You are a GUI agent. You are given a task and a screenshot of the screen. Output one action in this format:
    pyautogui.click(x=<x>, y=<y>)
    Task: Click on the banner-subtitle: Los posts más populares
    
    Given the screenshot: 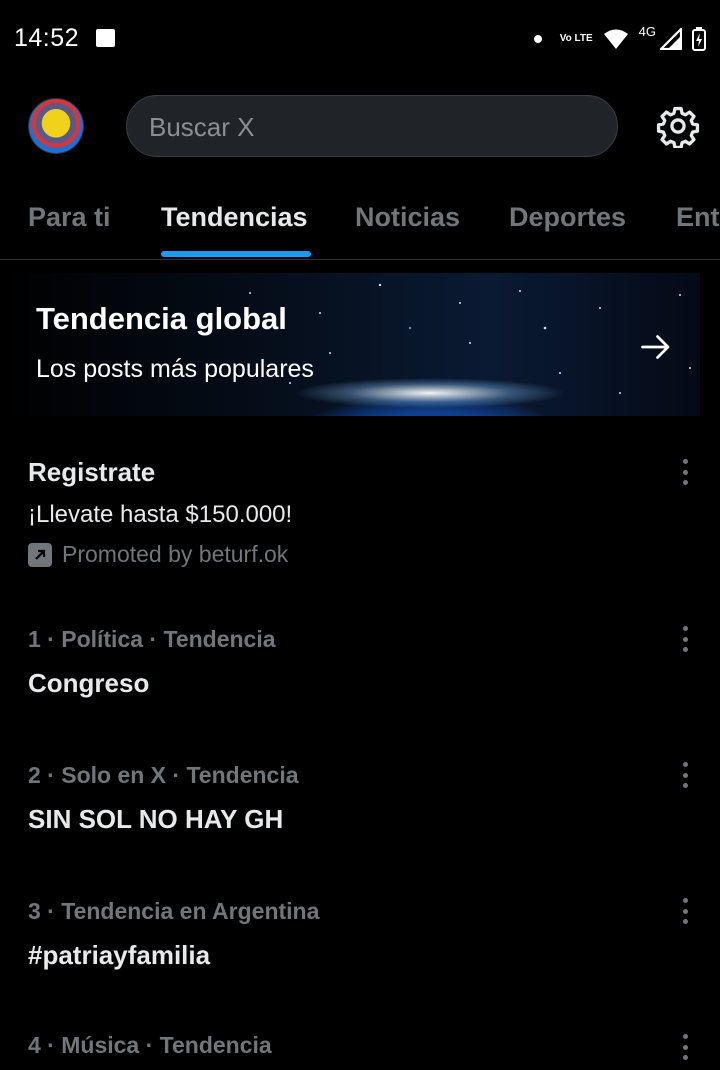 What is the action you would take?
    pyautogui.click(x=175, y=369)
    